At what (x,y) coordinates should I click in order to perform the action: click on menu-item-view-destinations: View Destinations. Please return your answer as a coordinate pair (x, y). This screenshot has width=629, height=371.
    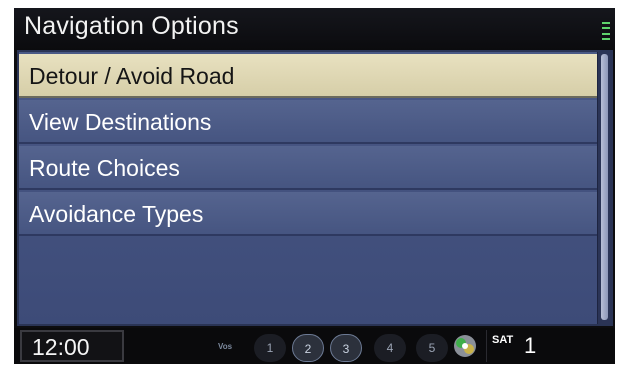
    Looking at the image, I should click on (308, 122).